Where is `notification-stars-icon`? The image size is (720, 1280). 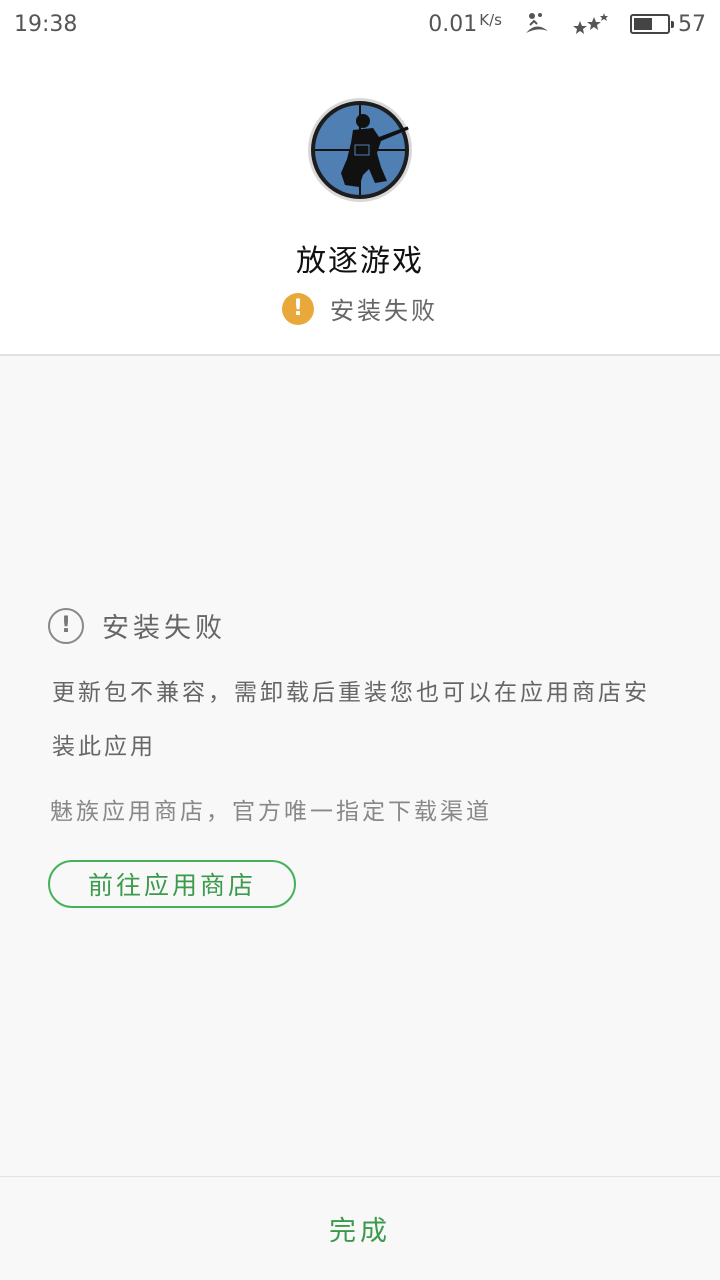 notification-stars-icon is located at coordinates (590, 23).